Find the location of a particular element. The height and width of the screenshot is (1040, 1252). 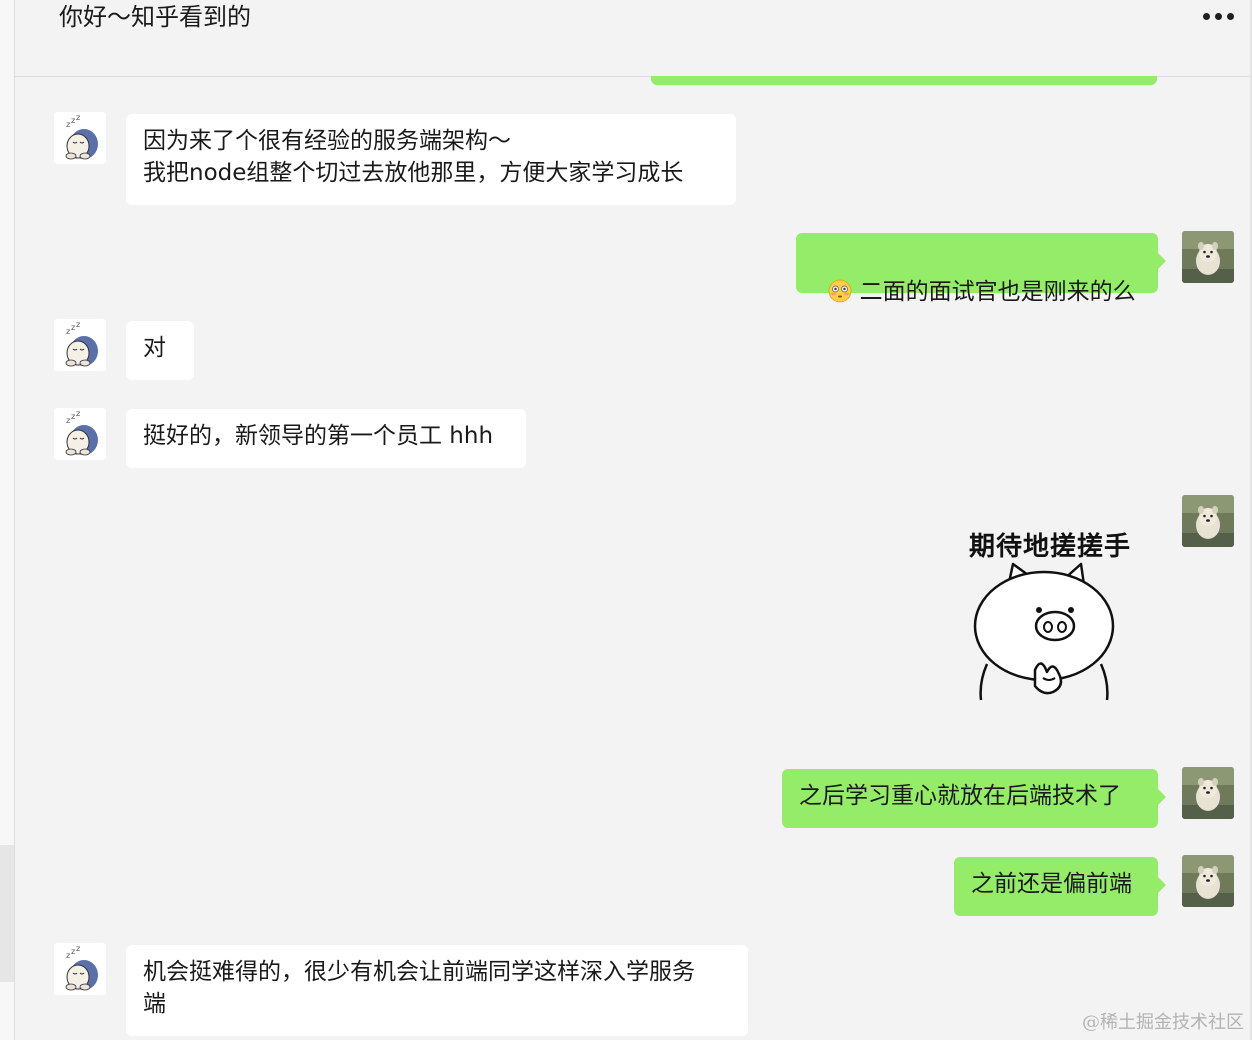

message-bubble: 机会挺难得的，很少有机会让前端同学这样深入学服务 端 is located at coordinates (437, 990).